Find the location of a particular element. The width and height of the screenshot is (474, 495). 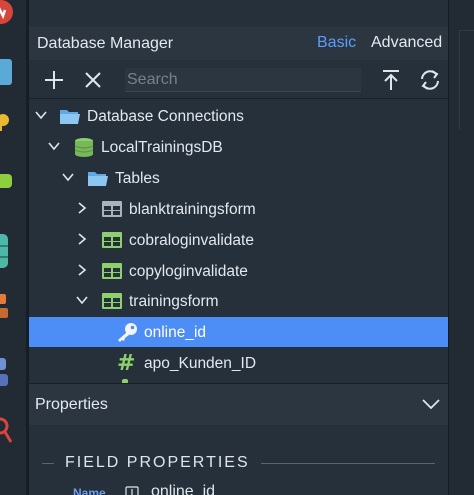

hash-icon: # is located at coordinates (126, 363).